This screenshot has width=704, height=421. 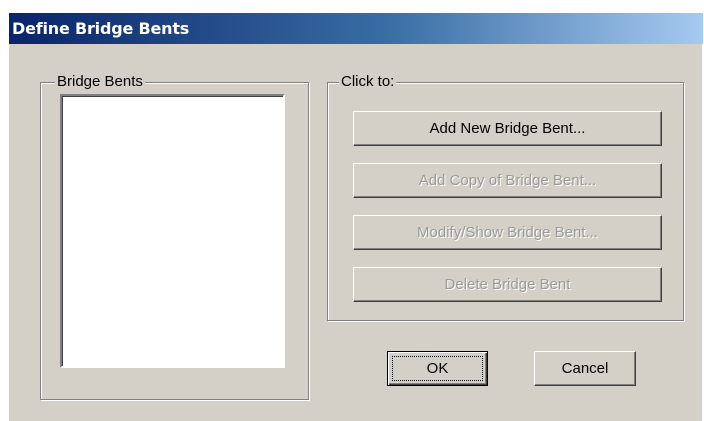 I want to click on delete-bridge-bent-label: Delete Bridge Bent, so click(x=507, y=284).